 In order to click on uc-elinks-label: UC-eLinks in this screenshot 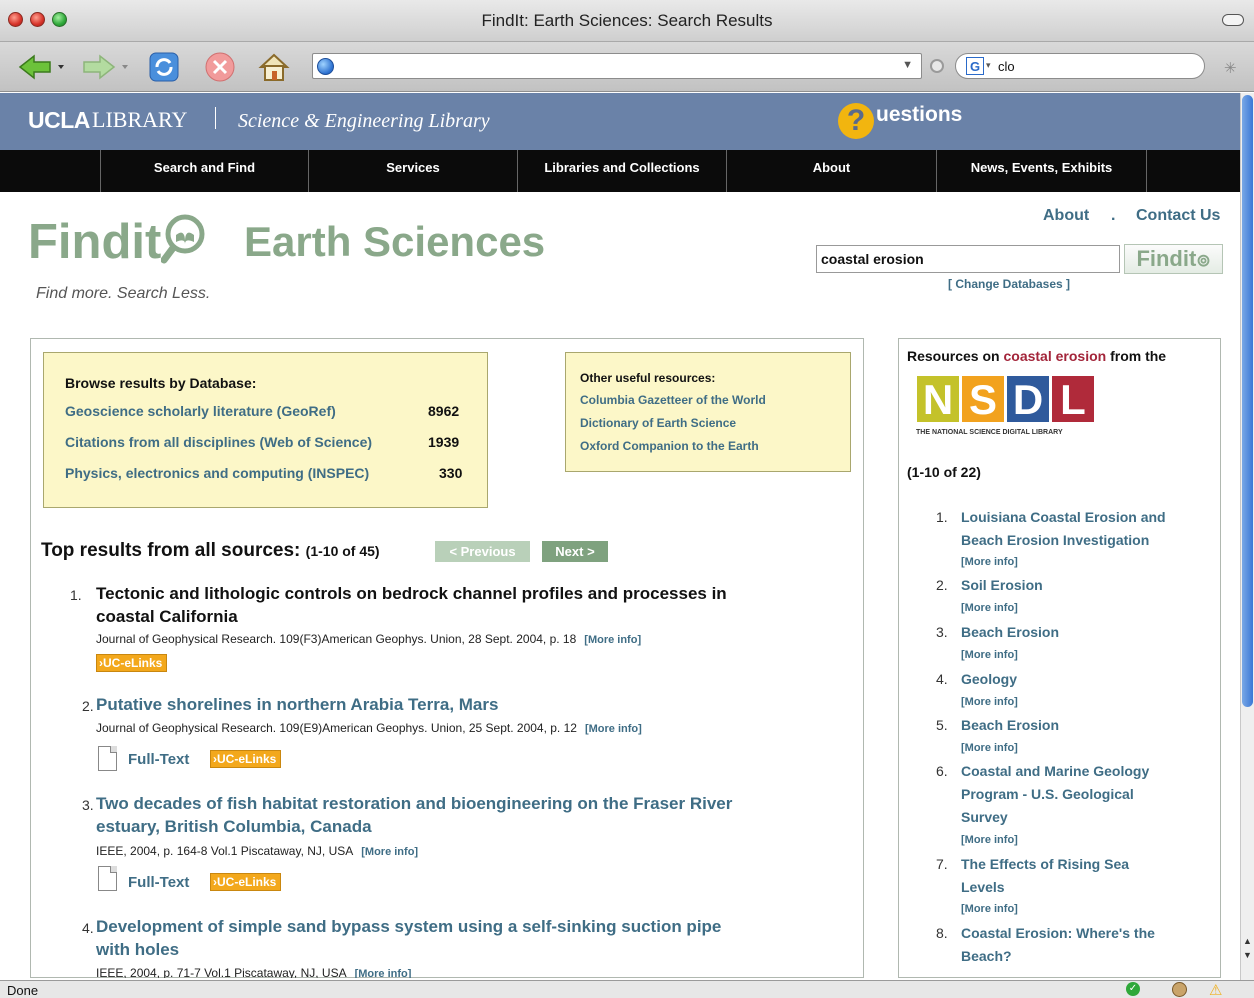, I will do `click(133, 663)`.